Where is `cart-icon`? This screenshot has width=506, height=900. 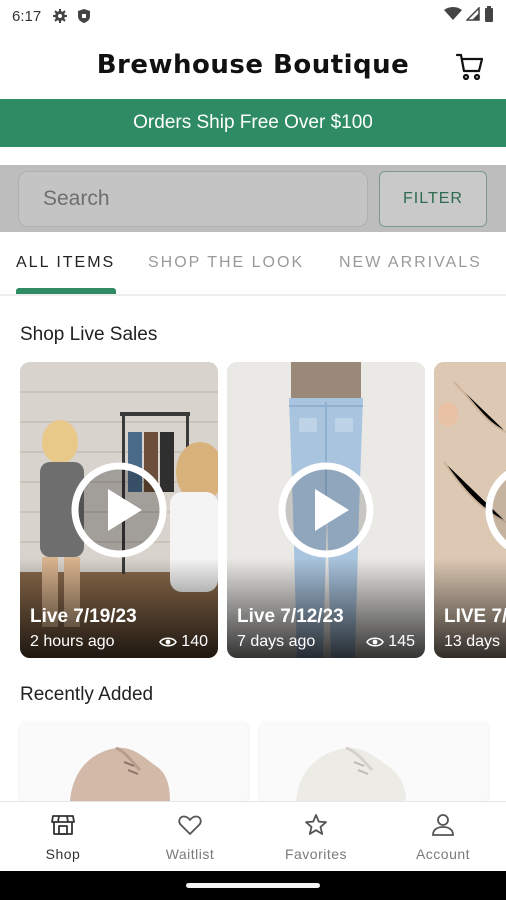 cart-icon is located at coordinates (470, 66).